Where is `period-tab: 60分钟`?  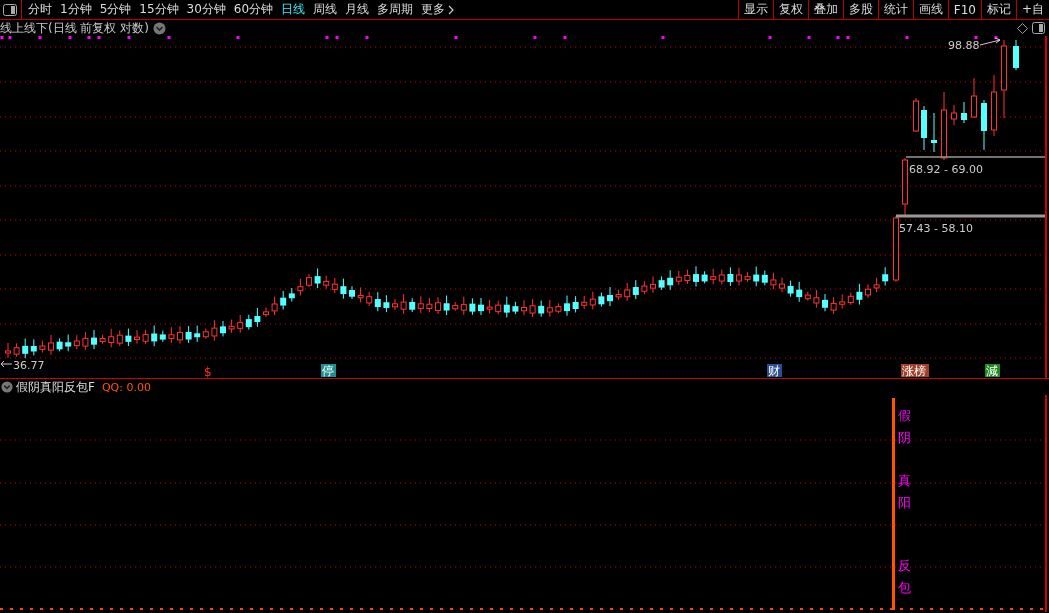
period-tab: 60分钟 is located at coordinates (253, 9).